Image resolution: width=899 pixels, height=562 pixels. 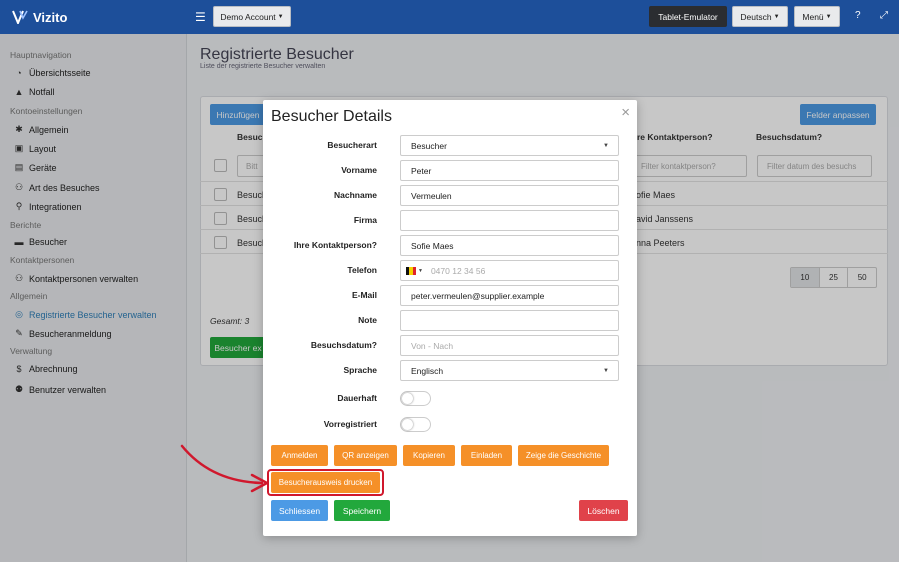 What do you see at coordinates (431, 195) in the screenshot?
I see `nachname-value: Vermeulen` at bounding box center [431, 195].